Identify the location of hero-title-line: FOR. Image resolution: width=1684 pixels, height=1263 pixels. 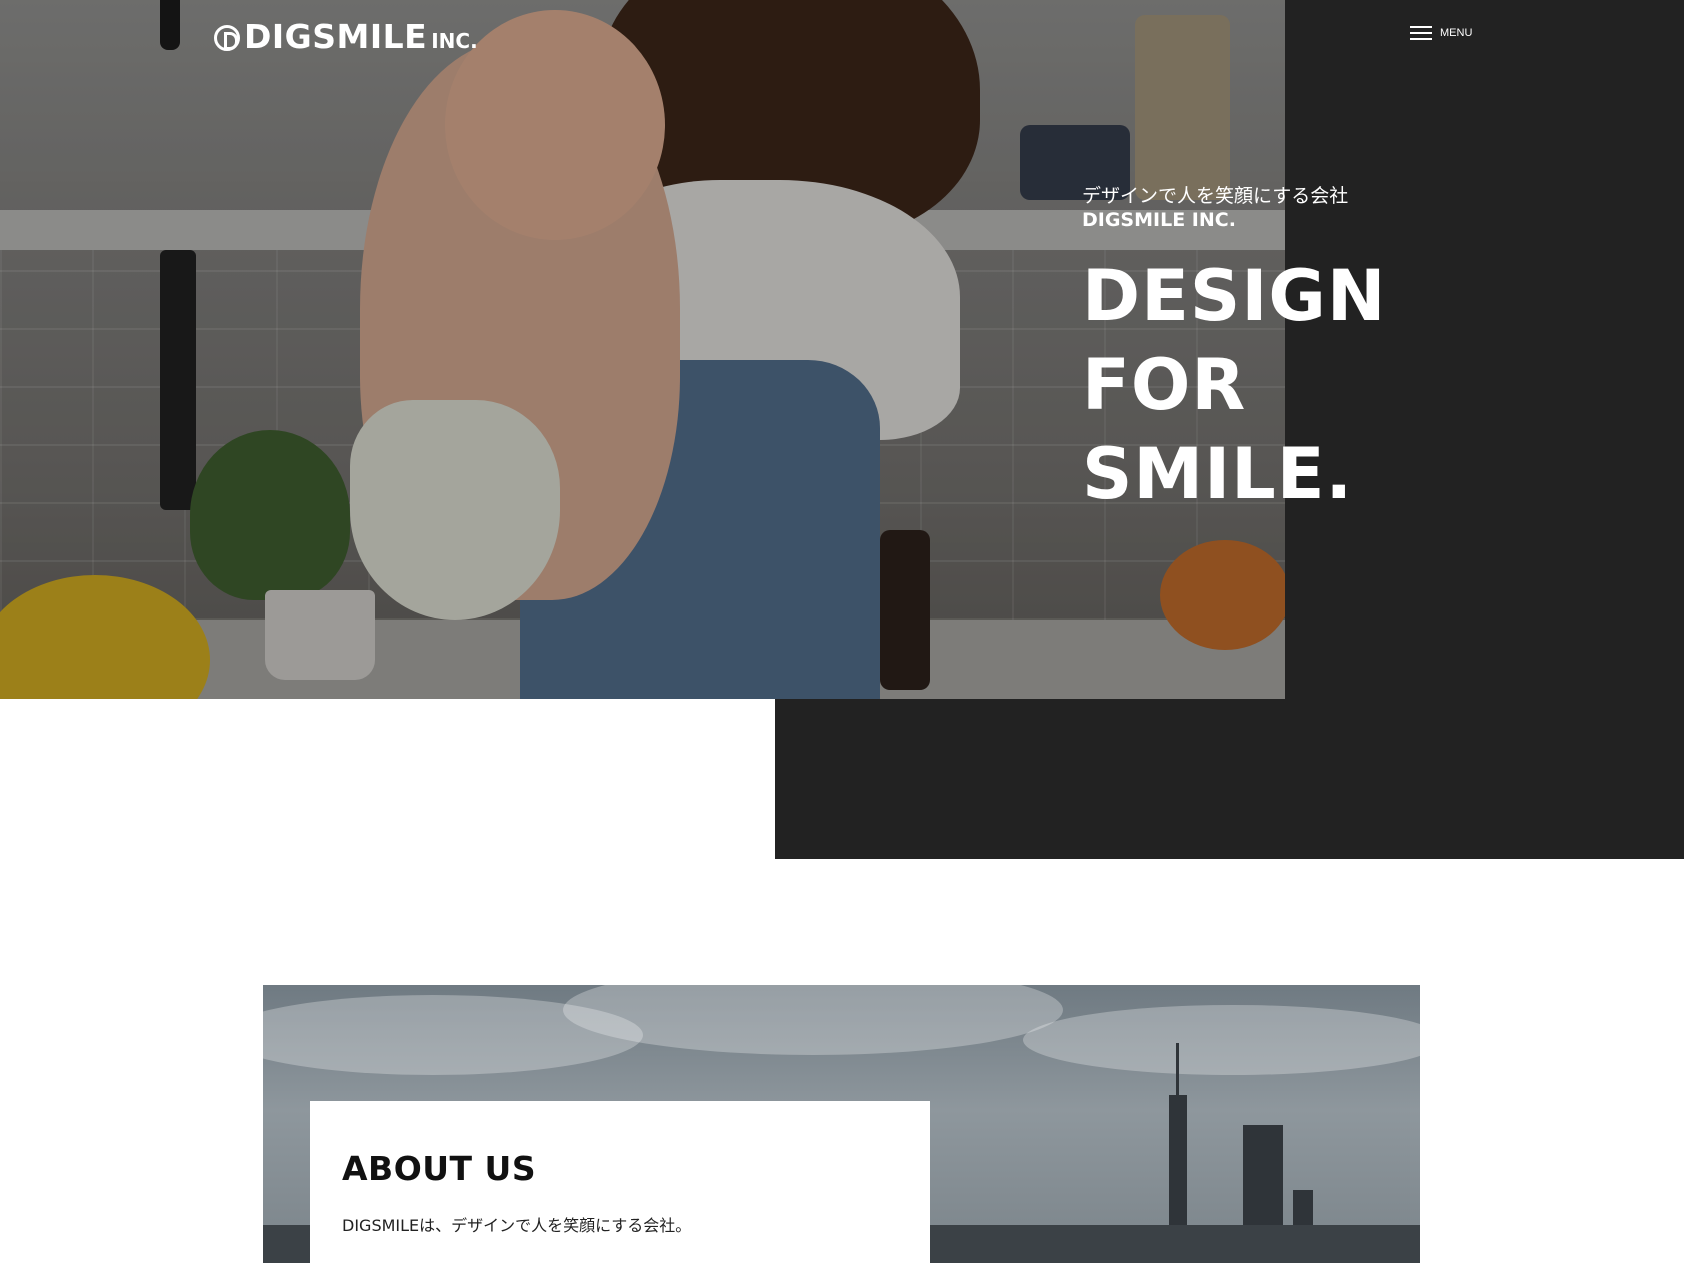
(1164, 385).